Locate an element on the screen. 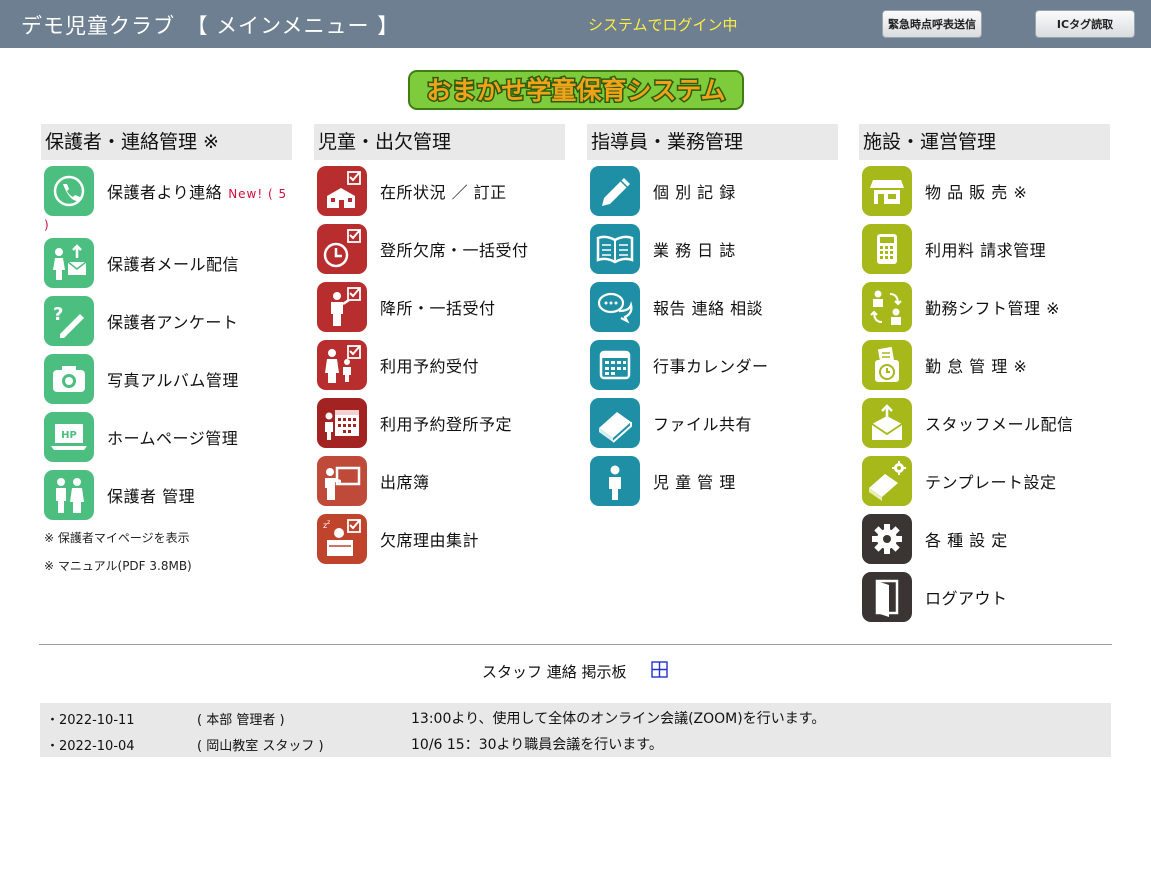 The height and width of the screenshot is (885, 1151). menu-guardian-survey: ? 保護者アンケート is located at coordinates (168, 321).